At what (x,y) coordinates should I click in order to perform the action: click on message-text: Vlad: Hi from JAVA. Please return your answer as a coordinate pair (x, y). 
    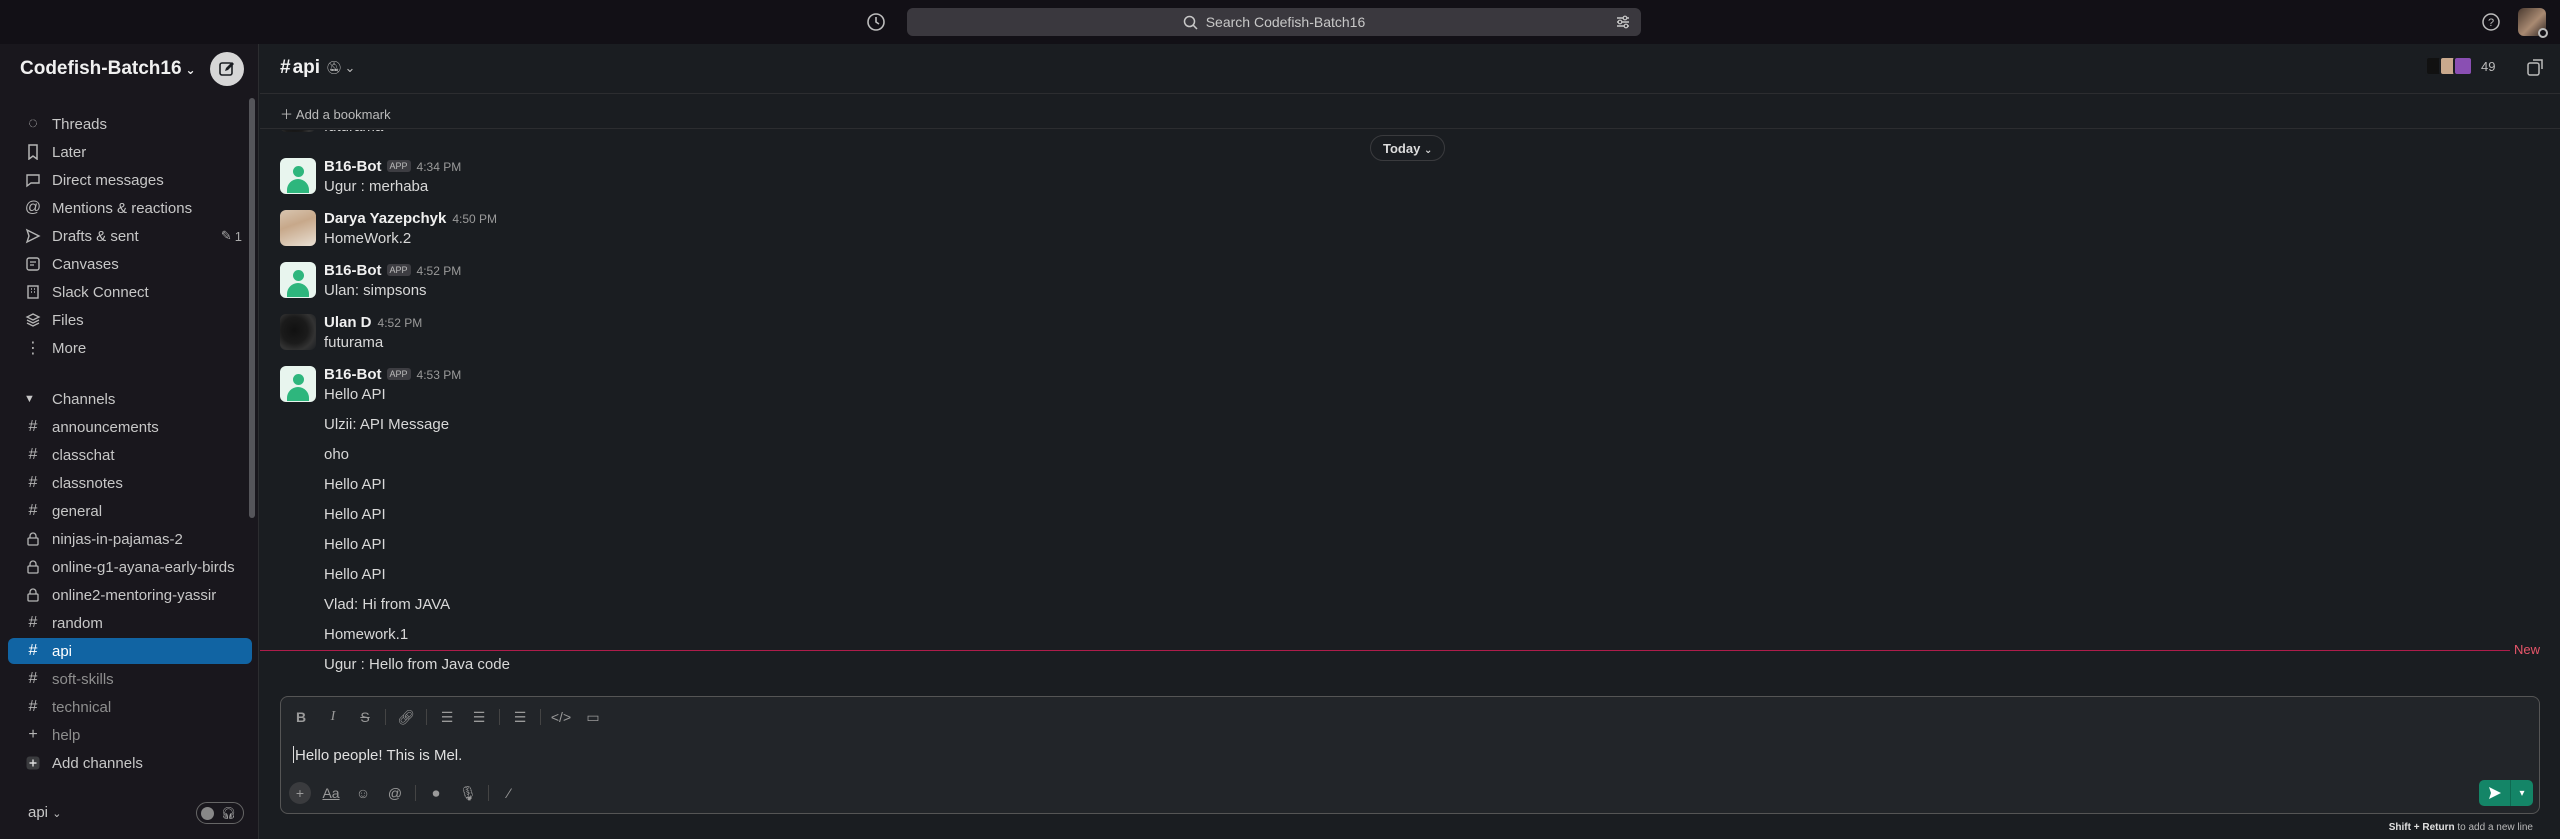
    Looking at the image, I should click on (387, 604).